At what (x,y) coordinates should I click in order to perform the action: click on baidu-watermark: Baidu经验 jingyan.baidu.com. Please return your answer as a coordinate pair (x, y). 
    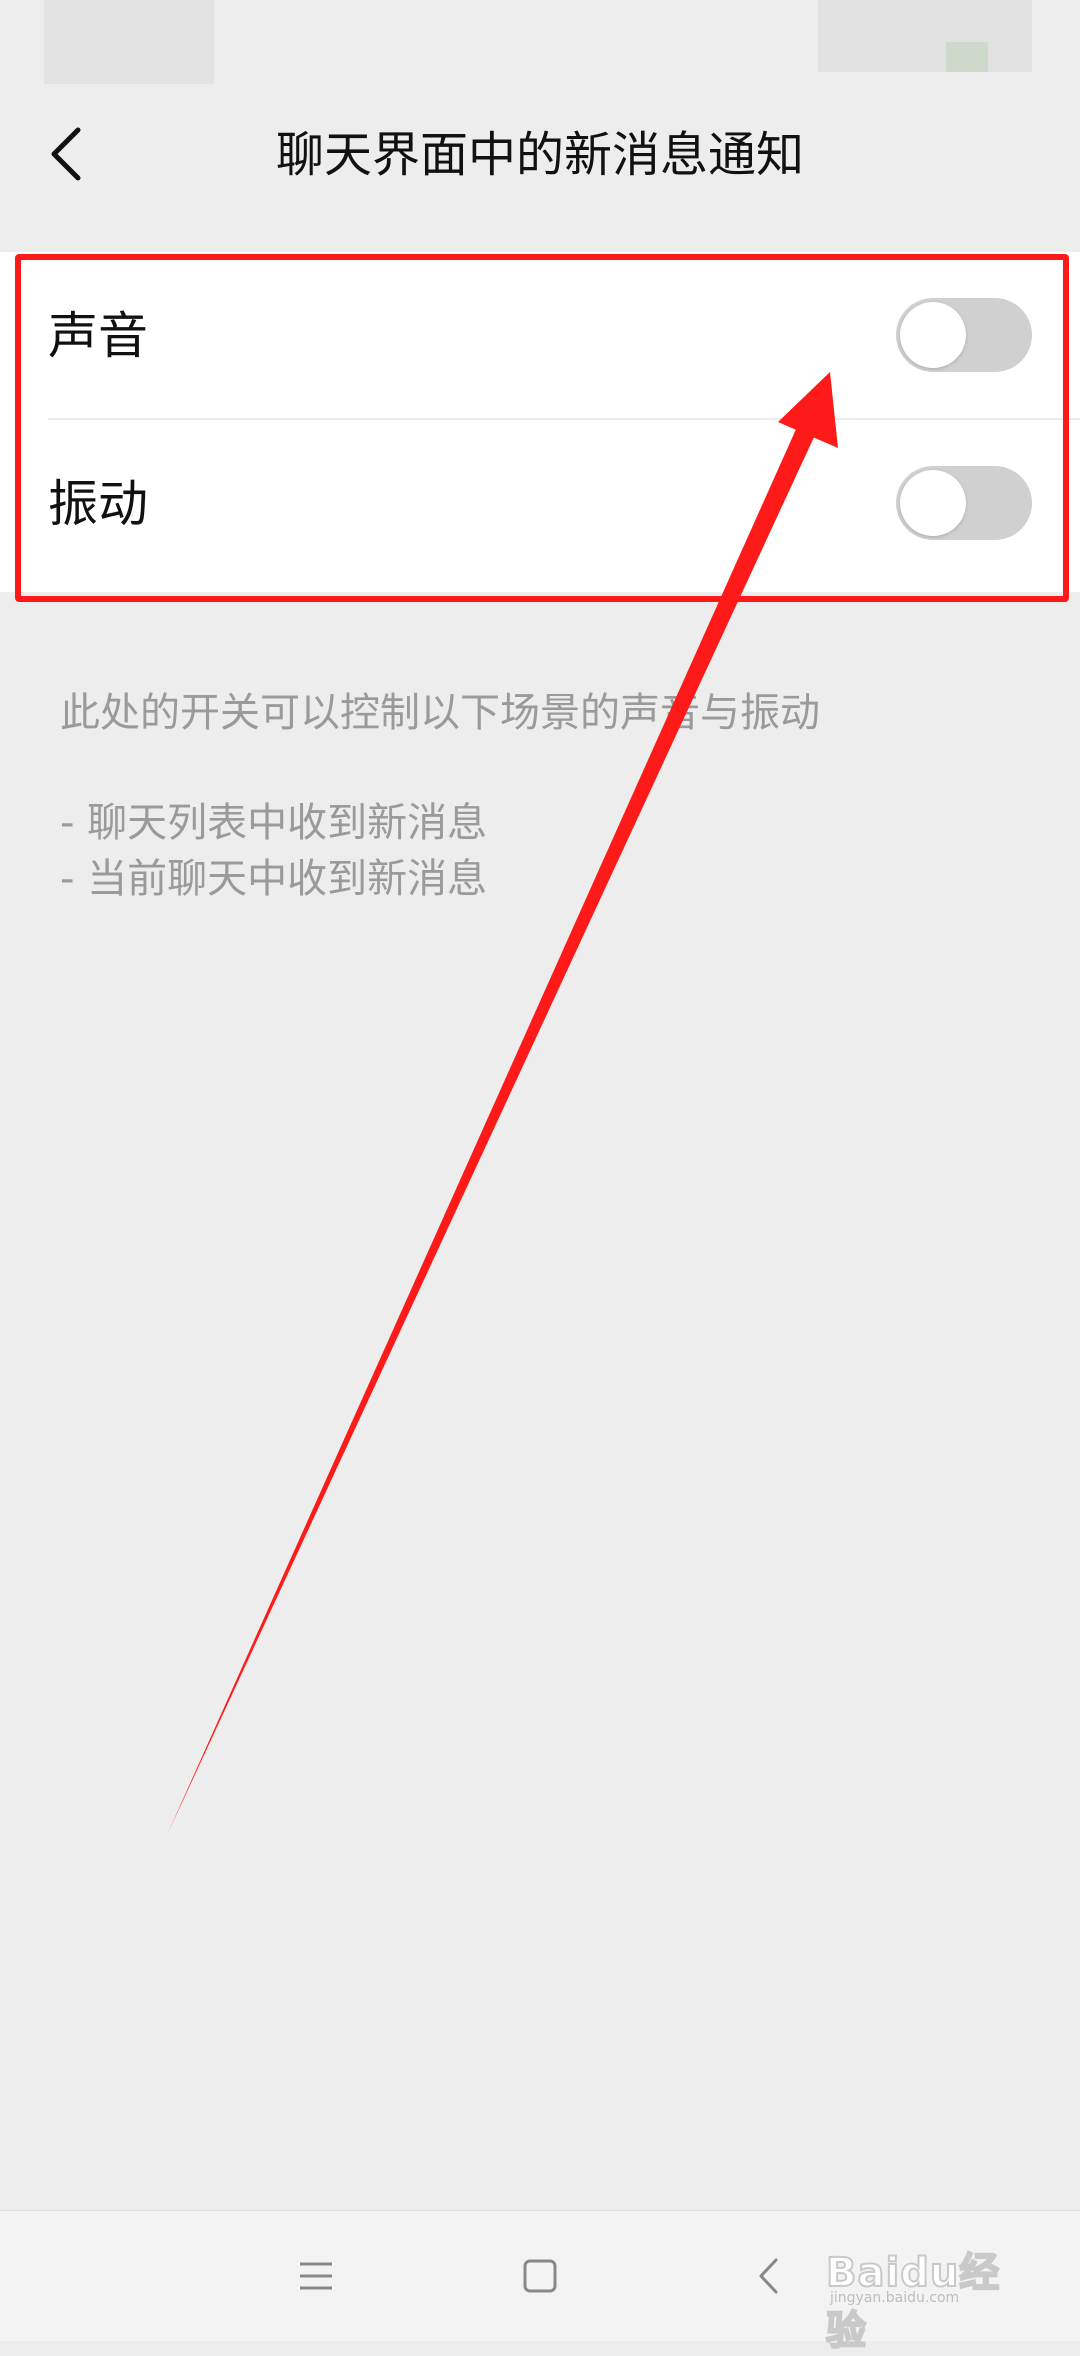
    Looking at the image, I should click on (925, 2296).